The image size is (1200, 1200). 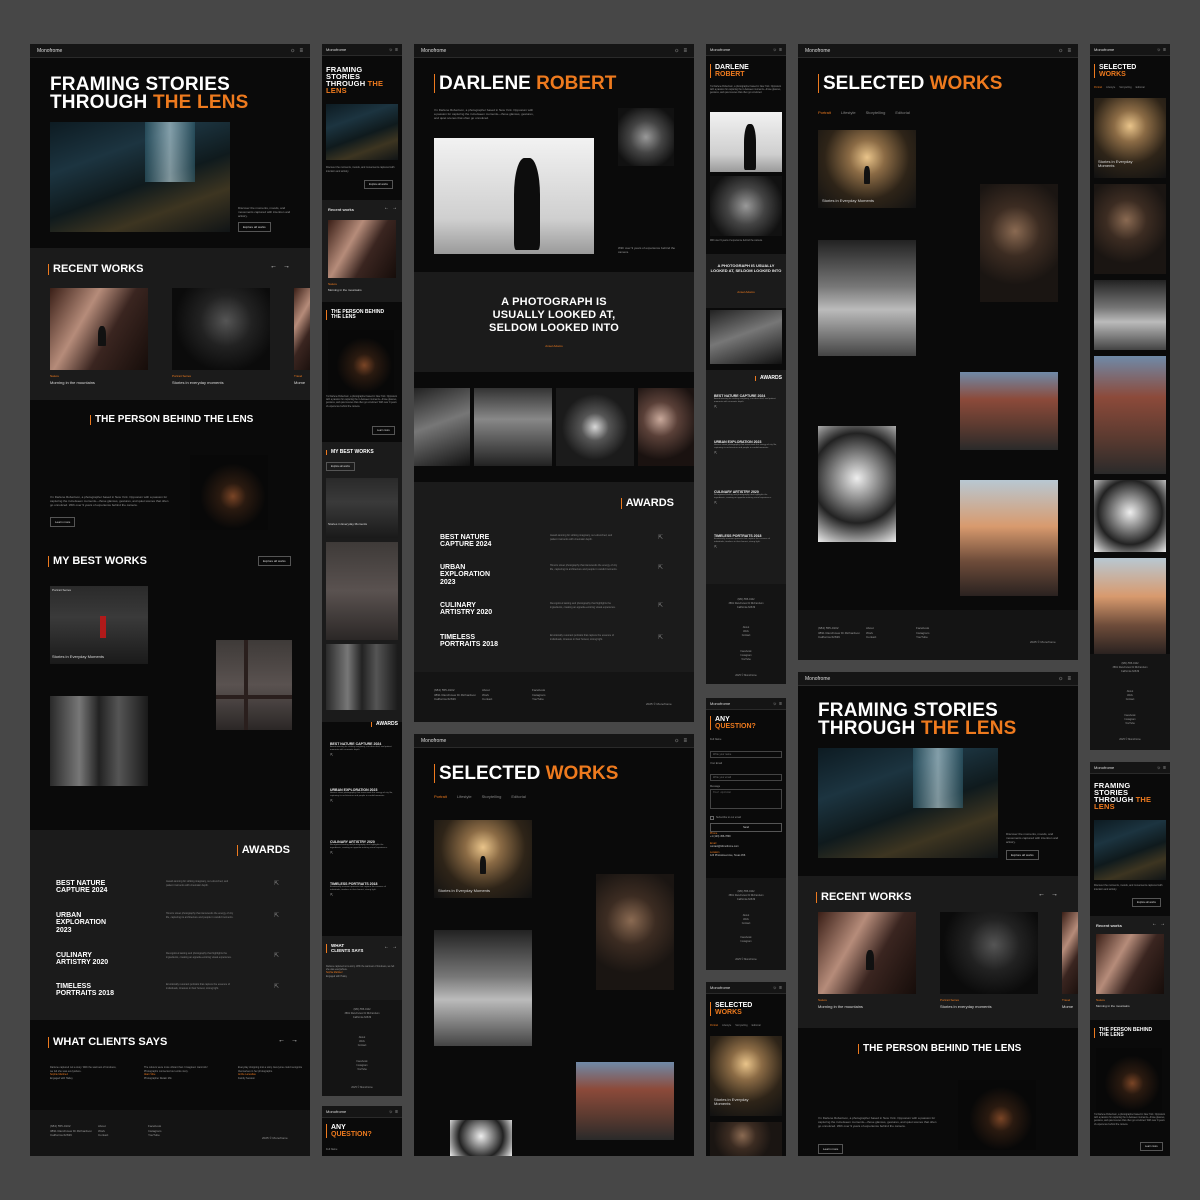 What do you see at coordinates (746, 798) in the screenshot?
I see `message-textarea` at bounding box center [746, 798].